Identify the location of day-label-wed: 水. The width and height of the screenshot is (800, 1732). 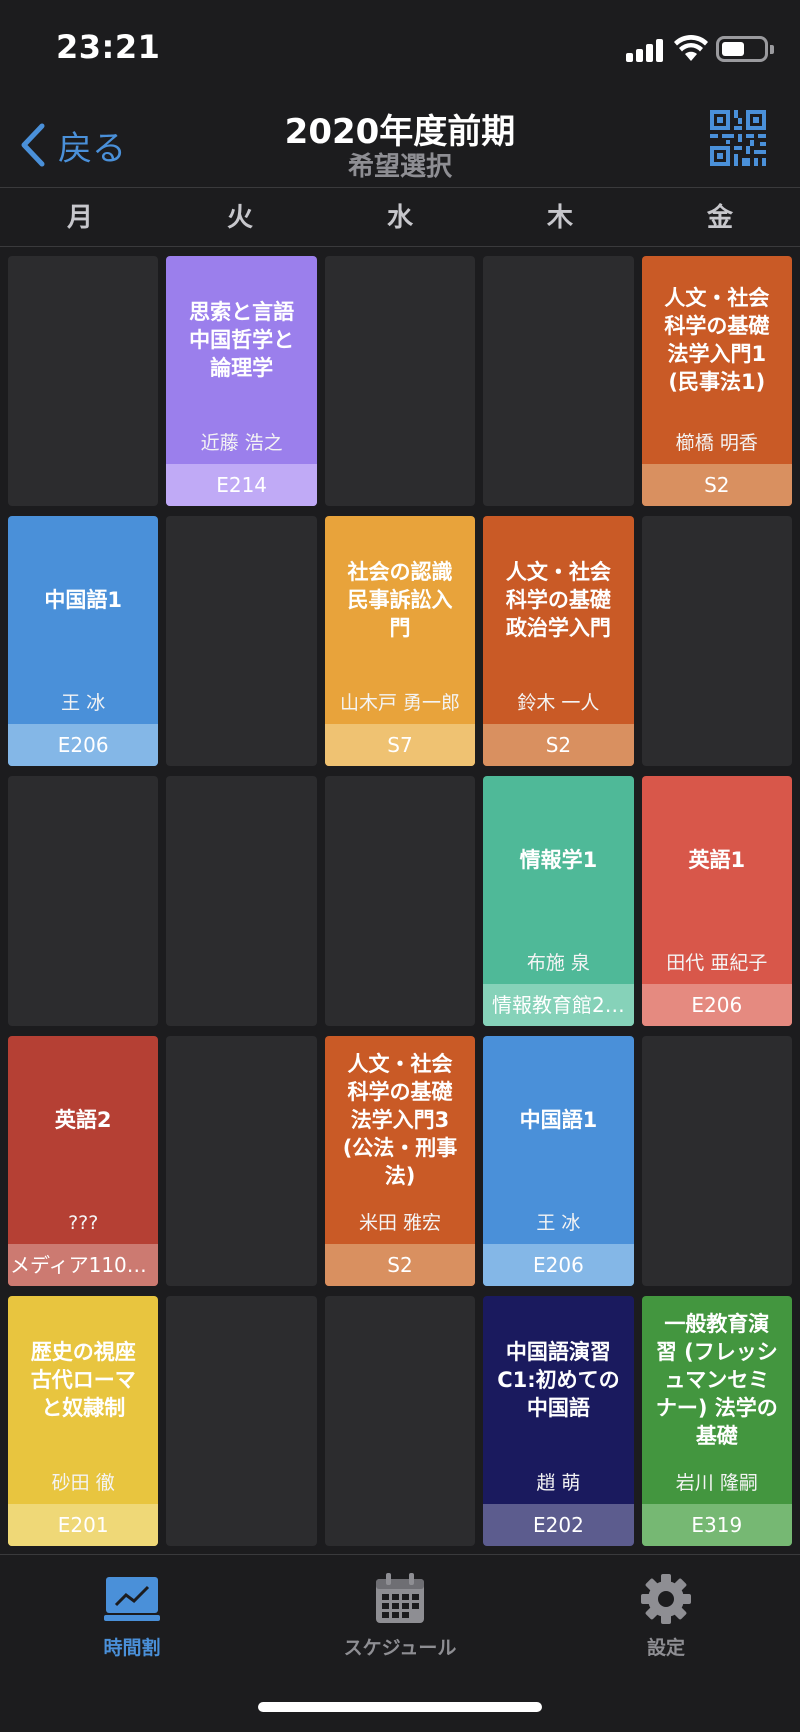
(399, 218).